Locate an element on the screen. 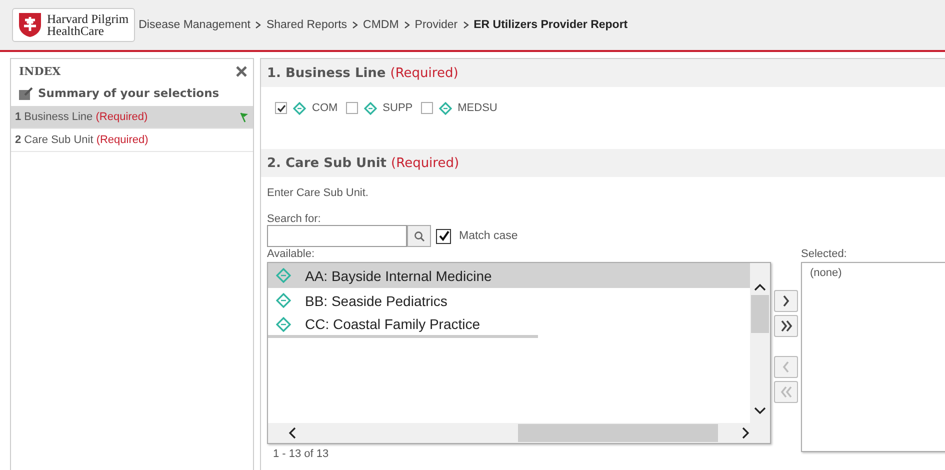 This screenshot has width=945, height=470. scroll-right-icon is located at coordinates (746, 433).